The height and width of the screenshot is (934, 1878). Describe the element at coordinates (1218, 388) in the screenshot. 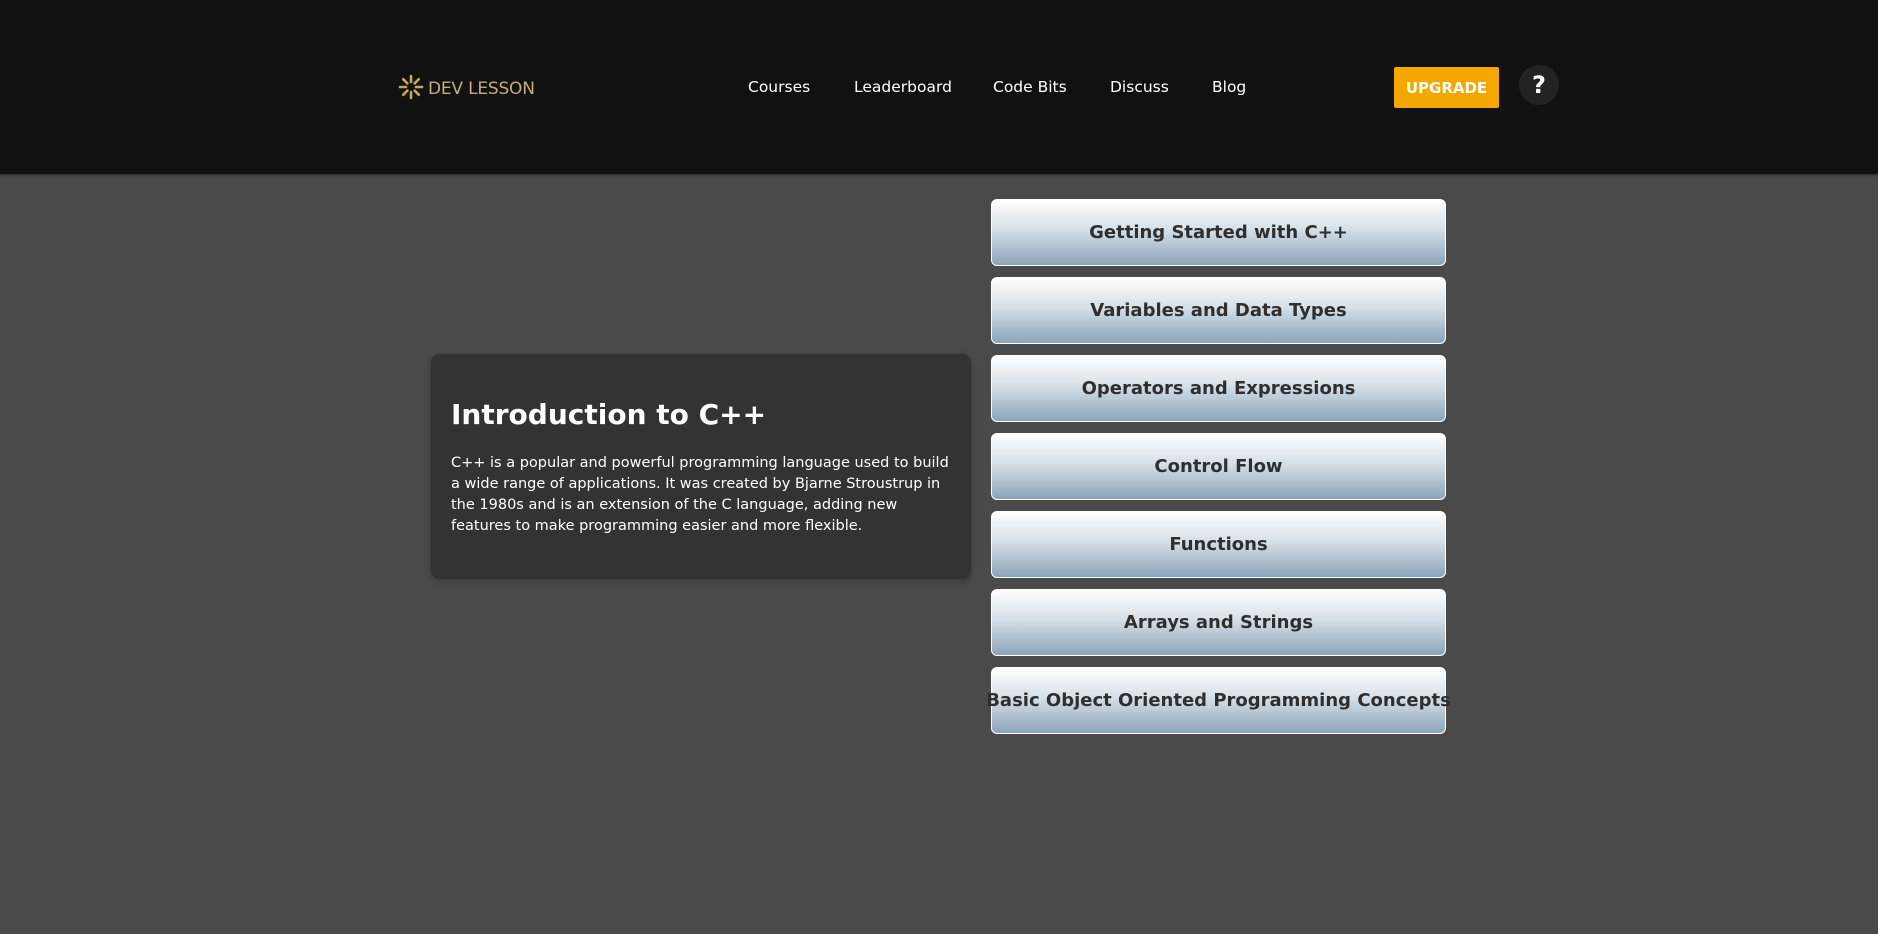

I see `lesson-button-operators-expressions: Operators and Expressions` at that location.